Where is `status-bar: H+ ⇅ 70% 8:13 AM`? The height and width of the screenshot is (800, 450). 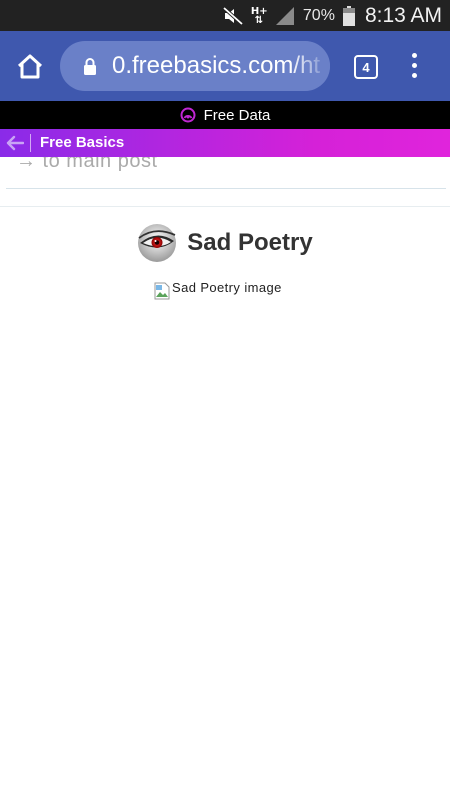 status-bar: H+ ⇅ 70% 8:13 AM is located at coordinates (225, 15).